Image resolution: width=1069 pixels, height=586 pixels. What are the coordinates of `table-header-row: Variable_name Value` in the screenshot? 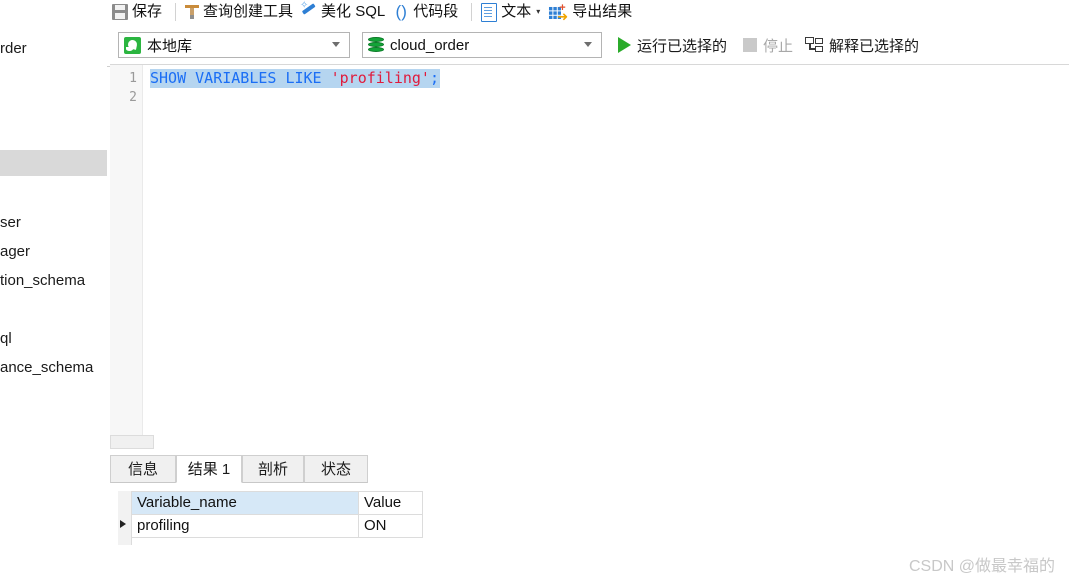 It's located at (277, 503).